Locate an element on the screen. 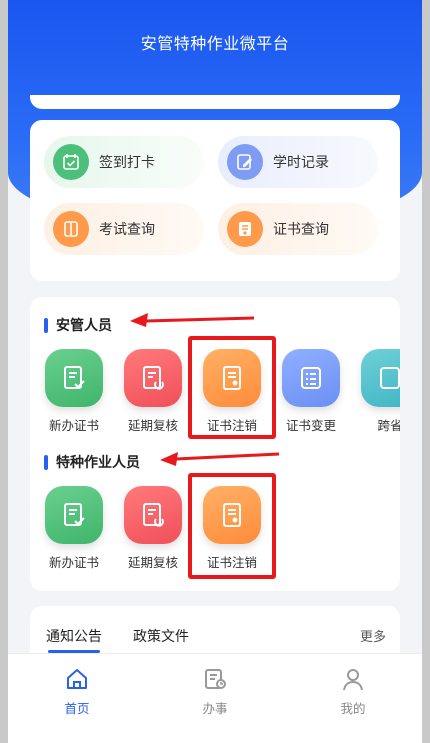  more-link: 更多 is located at coordinates (373, 635).